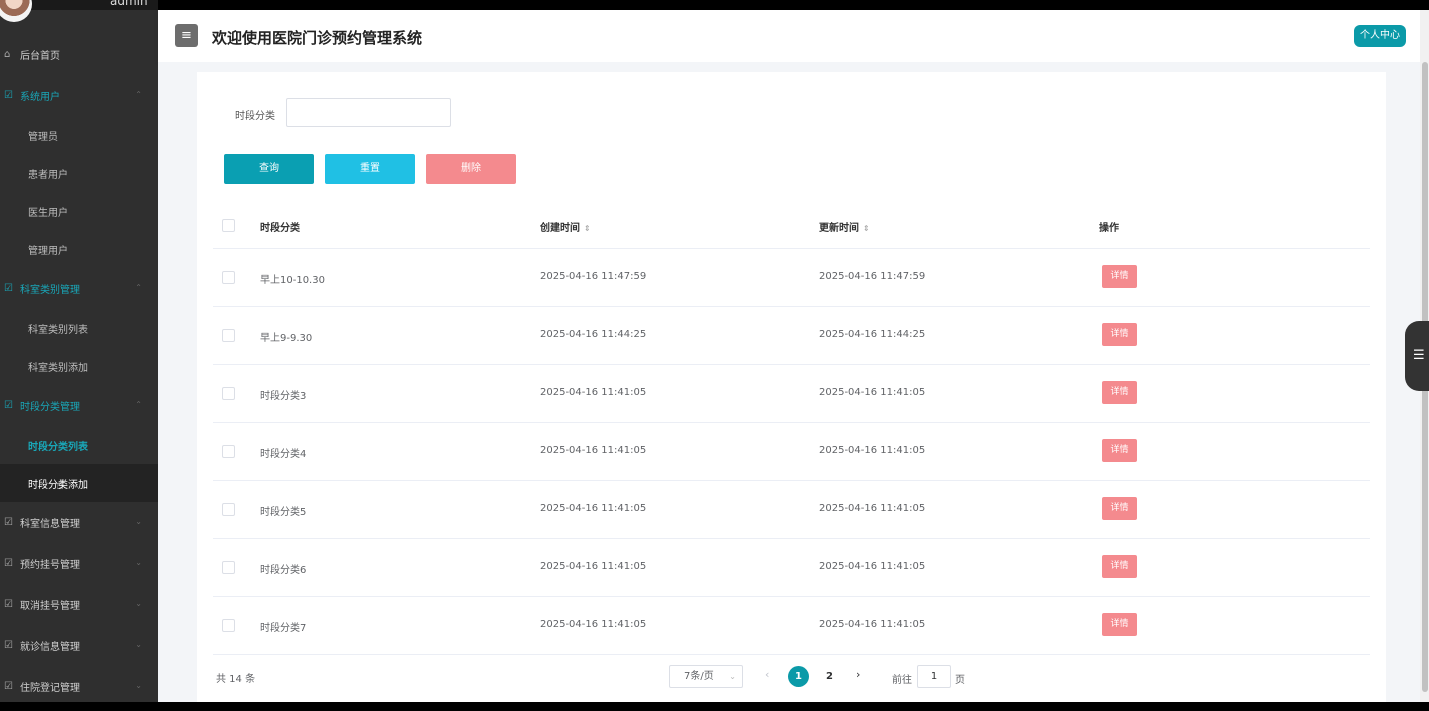 Image resolution: width=1429 pixels, height=711 pixels. What do you see at coordinates (269, 169) in the screenshot?
I see `query-button: 查询` at bounding box center [269, 169].